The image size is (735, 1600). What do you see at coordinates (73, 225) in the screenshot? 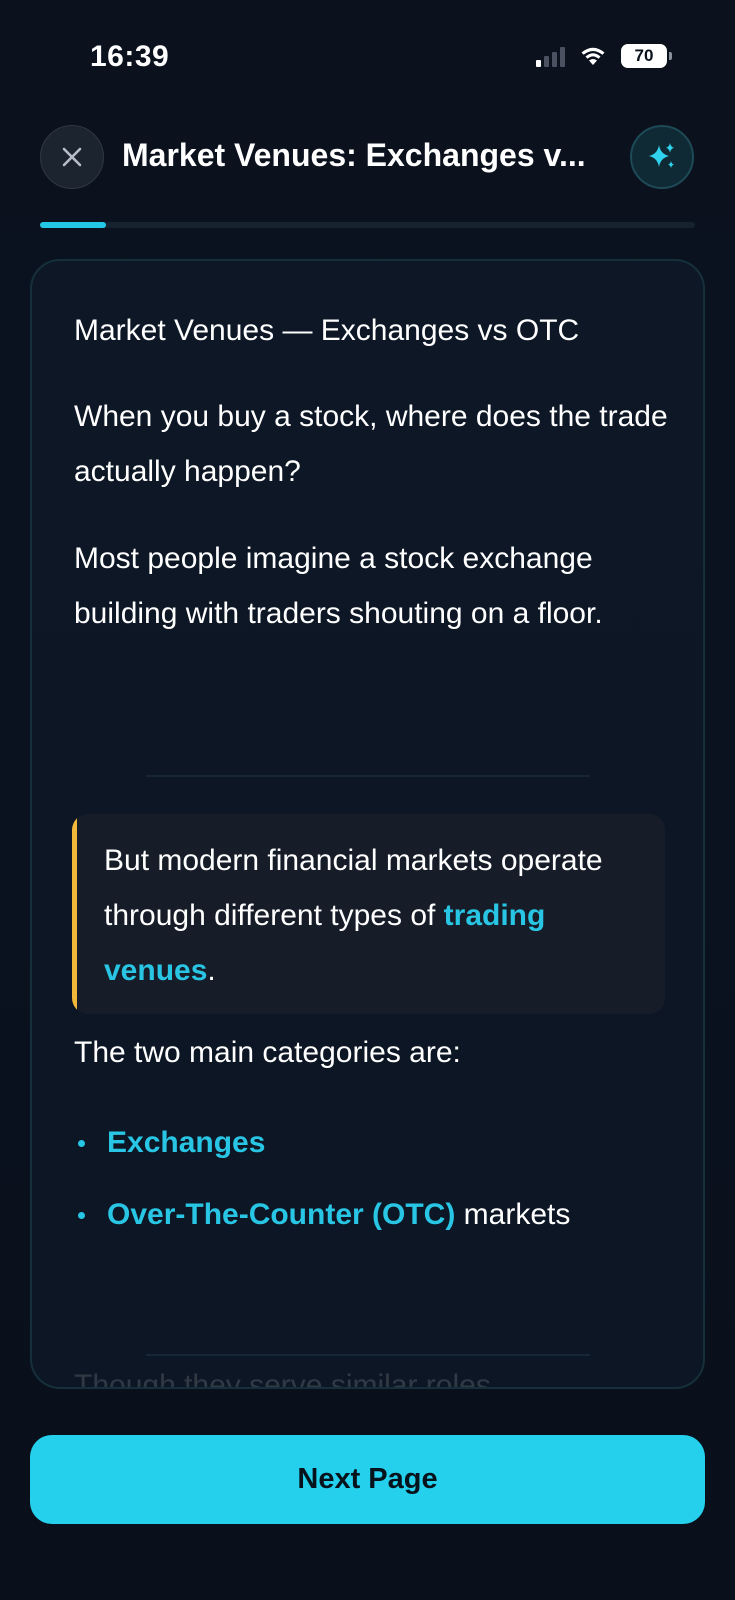
I see `lesson-progress-fill` at bounding box center [73, 225].